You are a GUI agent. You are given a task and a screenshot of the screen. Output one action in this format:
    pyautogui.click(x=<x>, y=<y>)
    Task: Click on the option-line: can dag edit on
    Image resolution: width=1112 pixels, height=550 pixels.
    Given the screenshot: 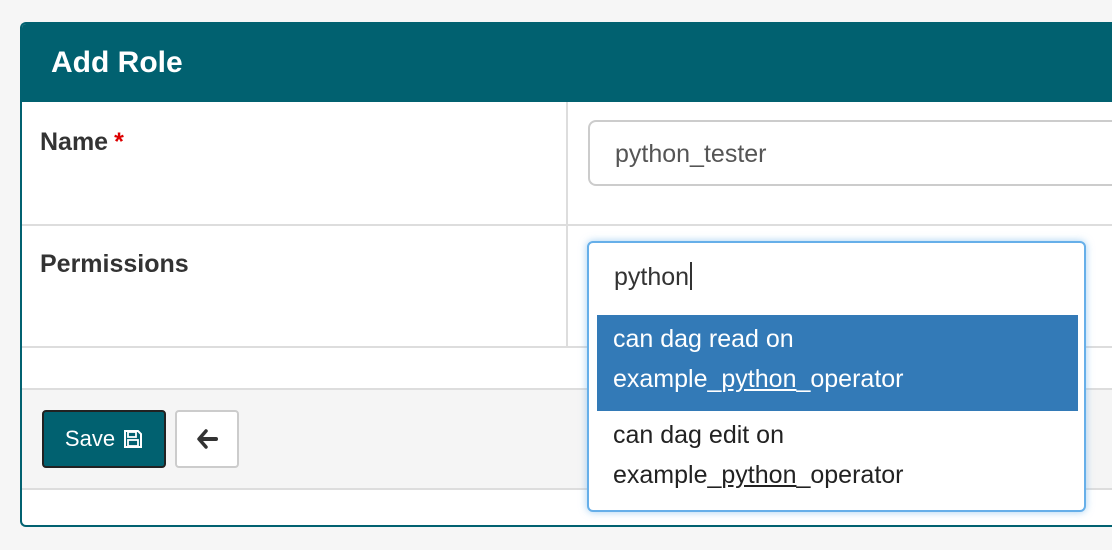 What is the action you would take?
    pyautogui.click(x=698, y=435)
    